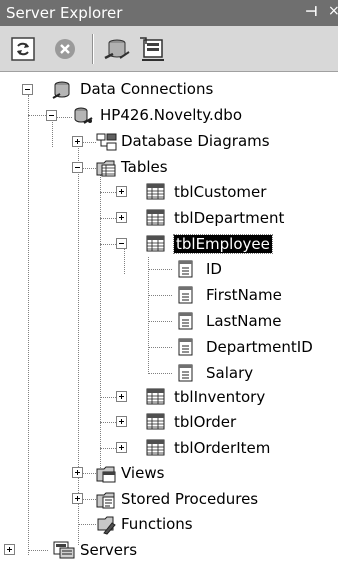 The width and height of the screenshot is (338, 567). I want to click on tree-node-connection: HP426.Novelty.dbo, so click(171, 115).